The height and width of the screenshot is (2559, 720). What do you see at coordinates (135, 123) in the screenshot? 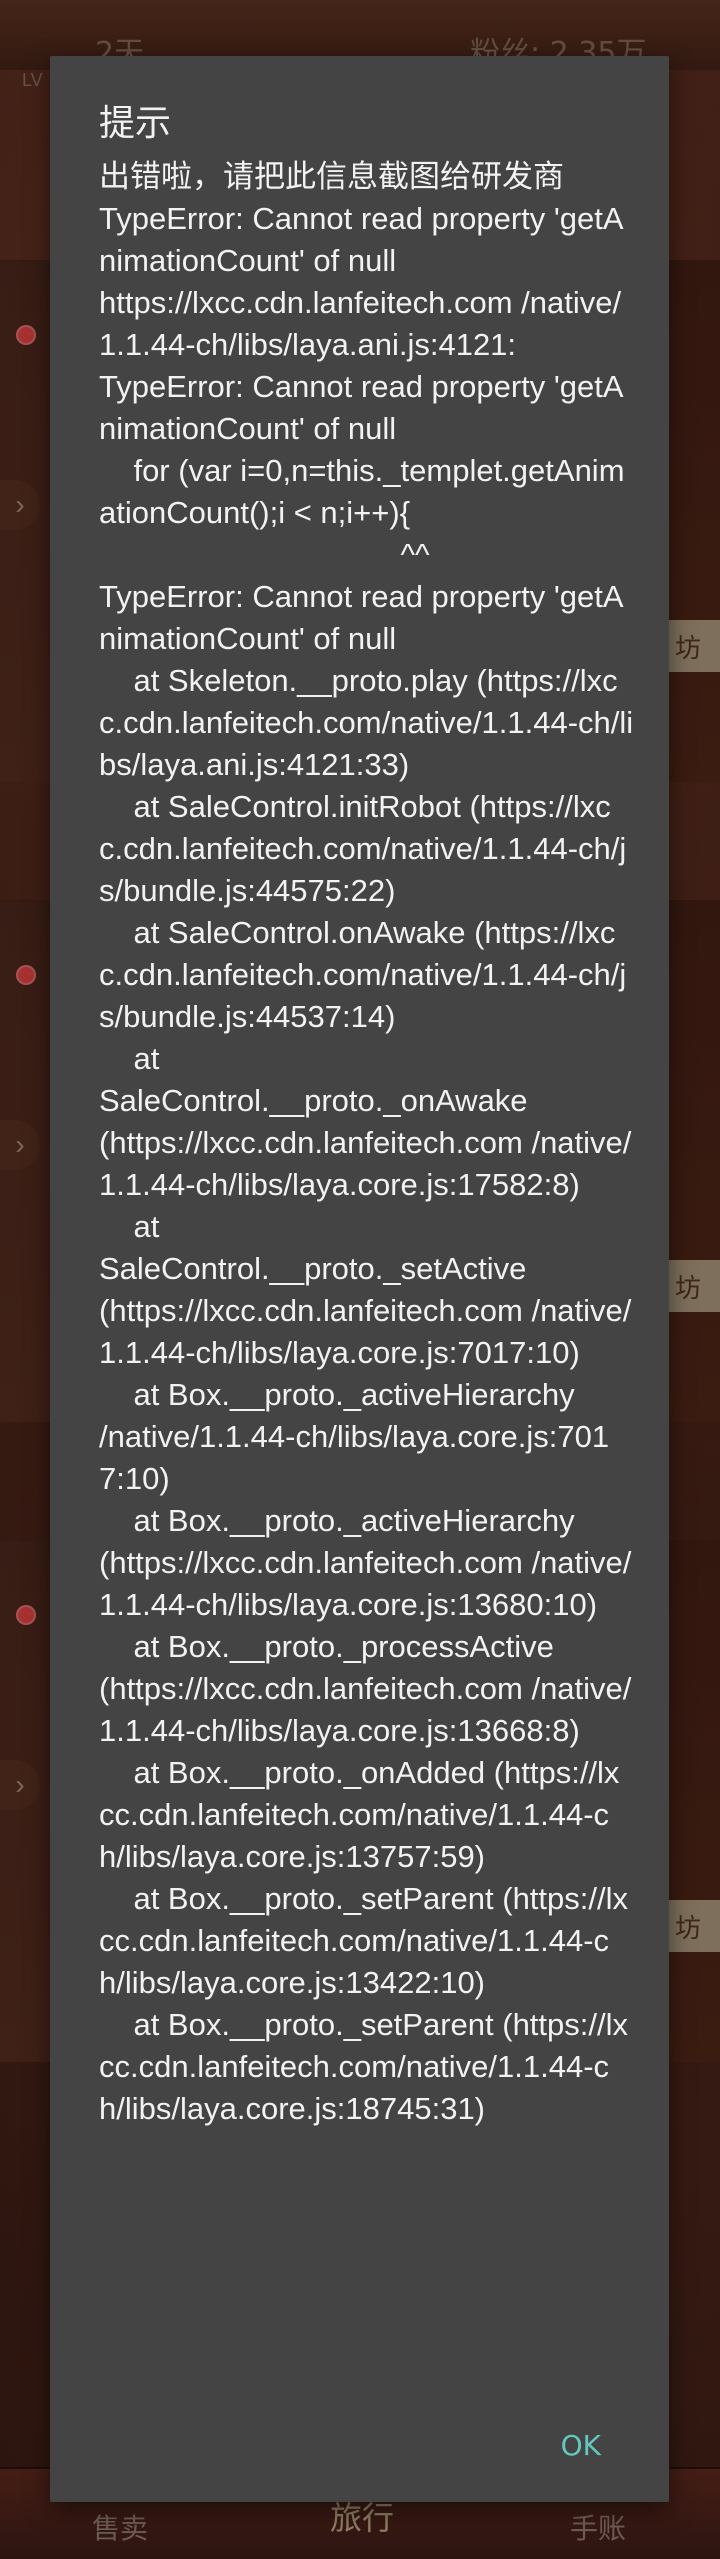
I see `dialog-title: 提示` at bounding box center [135, 123].